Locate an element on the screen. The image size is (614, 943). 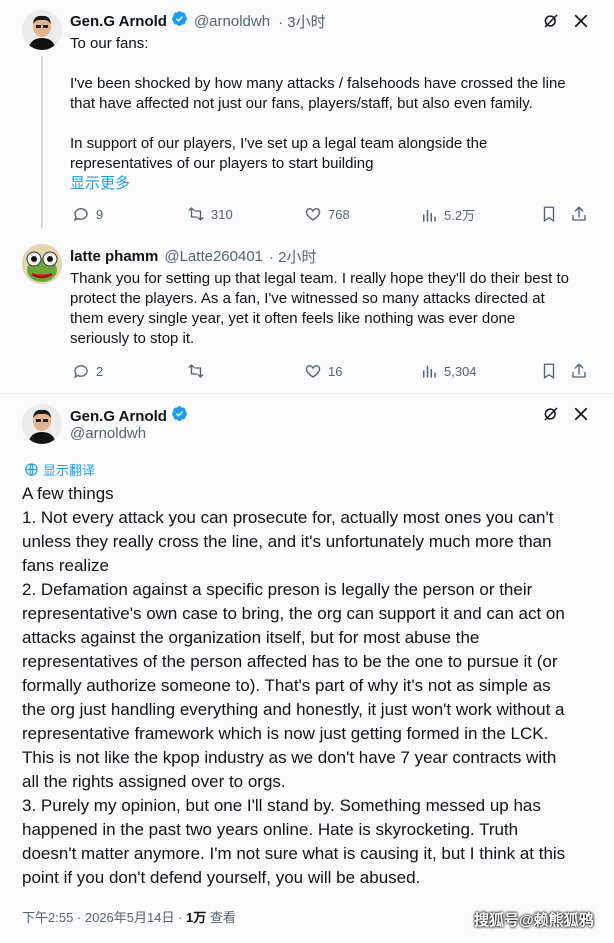
translate-label: 显示翻译 is located at coordinates (69, 470).